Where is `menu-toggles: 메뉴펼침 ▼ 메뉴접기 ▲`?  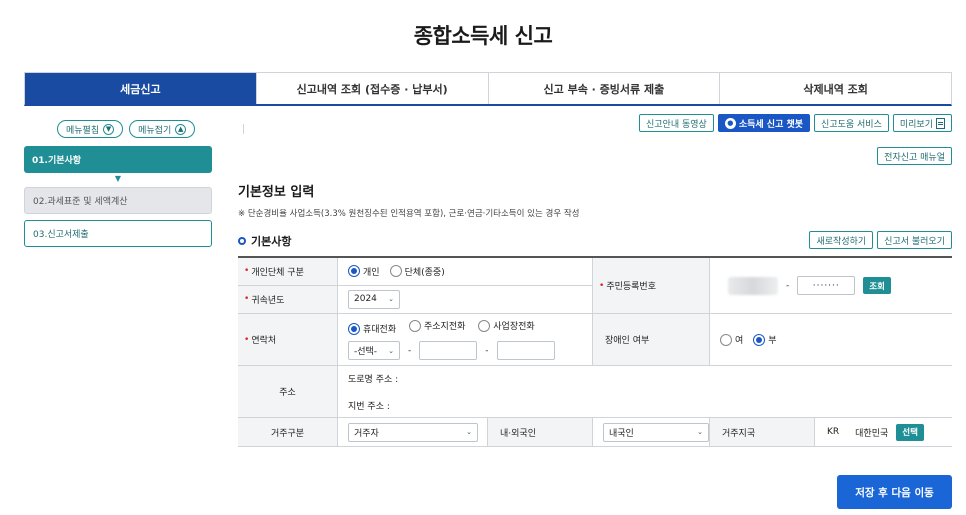
menu-toggles: 메뉴펼침 ▼ 메뉴접기 ▲ is located at coordinates (126, 129).